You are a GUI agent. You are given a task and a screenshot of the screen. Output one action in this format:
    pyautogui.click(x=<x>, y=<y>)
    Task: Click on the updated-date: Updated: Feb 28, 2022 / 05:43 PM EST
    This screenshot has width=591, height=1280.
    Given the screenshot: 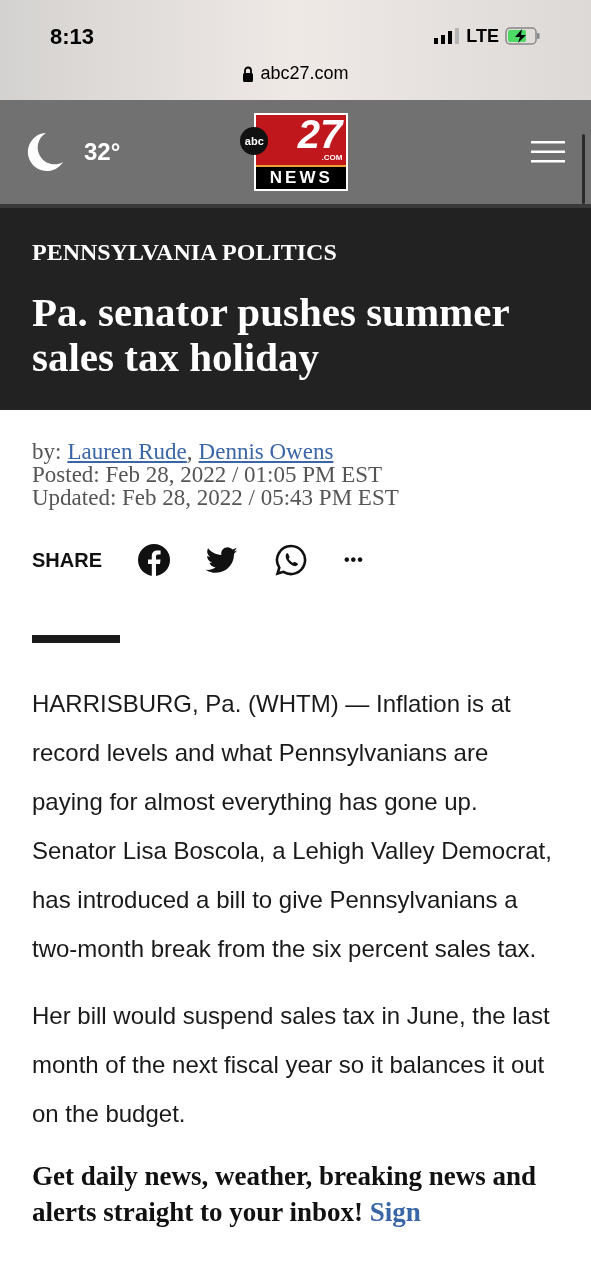 What is the action you would take?
    pyautogui.click(x=216, y=497)
    